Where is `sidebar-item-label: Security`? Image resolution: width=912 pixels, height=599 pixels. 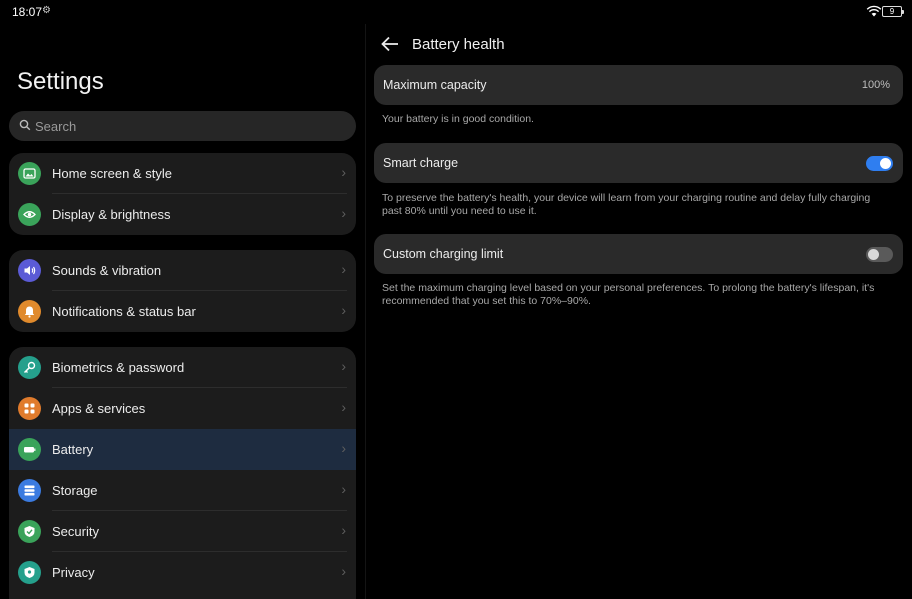 sidebar-item-label: Security is located at coordinates (75, 531).